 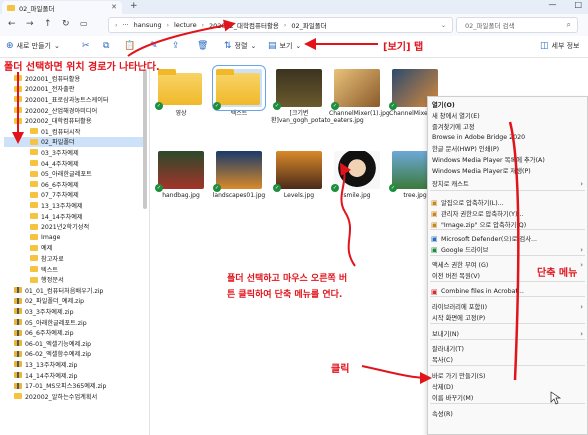 What do you see at coordinates (507, 359) in the screenshot?
I see `context-menu-item: 복사(C)` at bounding box center [507, 359].